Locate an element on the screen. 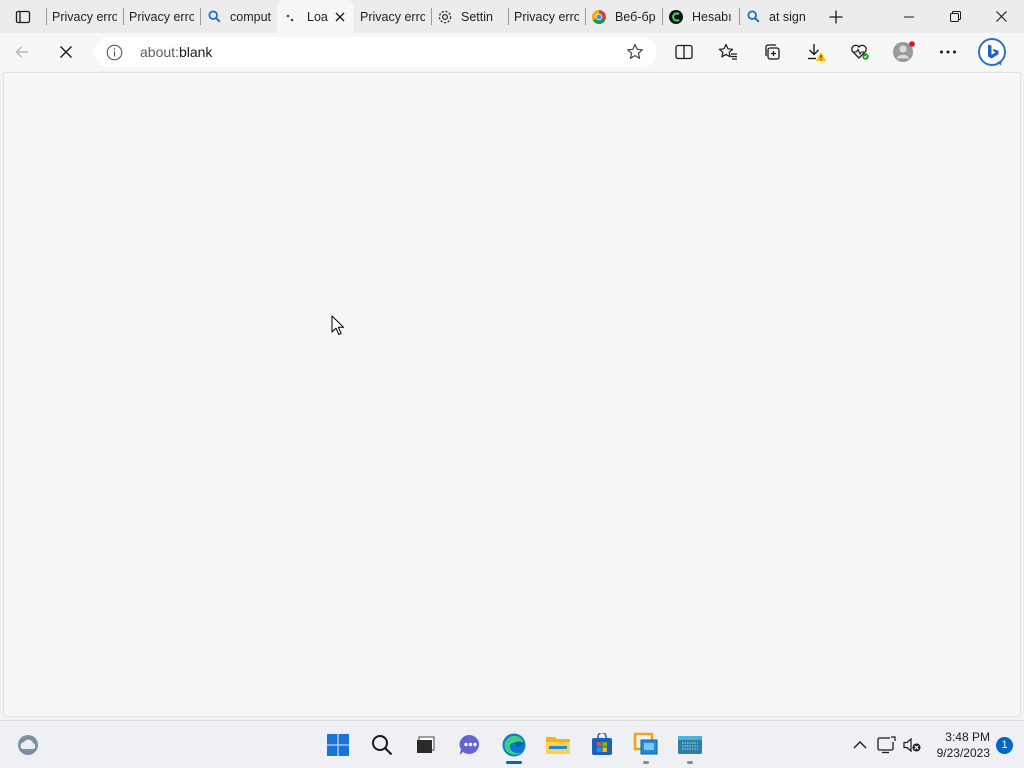 This screenshot has width=1024, height=768. edge-icon is located at coordinates (514, 745).